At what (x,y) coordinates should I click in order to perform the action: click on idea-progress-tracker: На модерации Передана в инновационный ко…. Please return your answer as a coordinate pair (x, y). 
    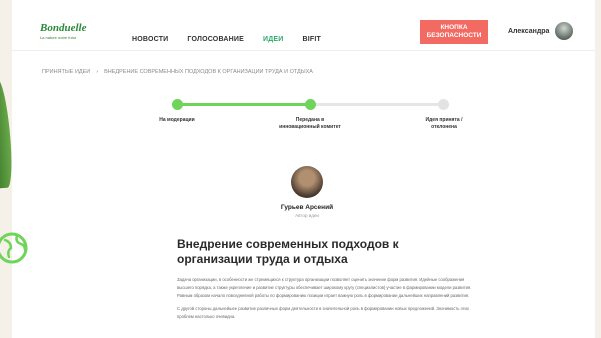
    Looking at the image, I should click on (312, 116).